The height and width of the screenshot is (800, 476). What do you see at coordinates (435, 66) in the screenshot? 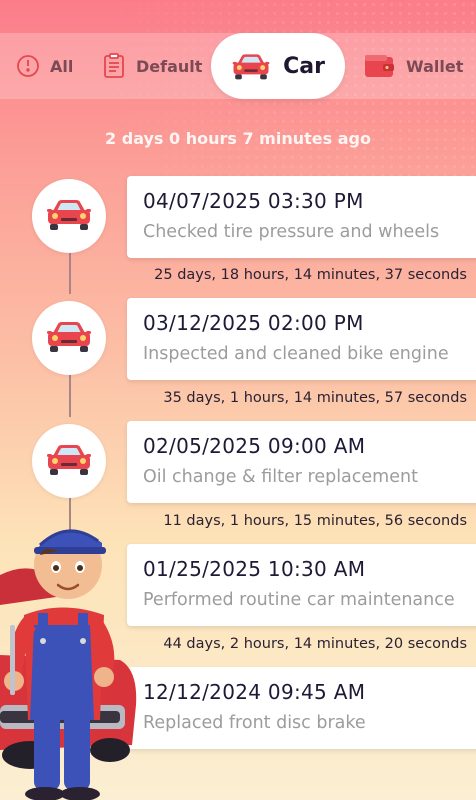
I see `tab-wallet-label: Wallet` at bounding box center [435, 66].